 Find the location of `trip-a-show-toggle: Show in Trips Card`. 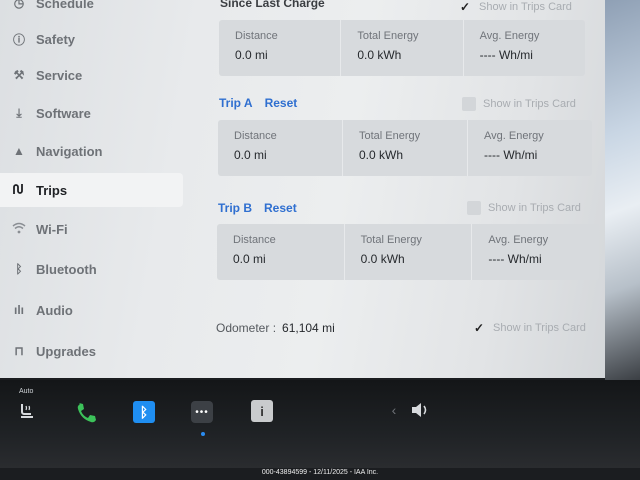

trip-a-show-toggle: Show in Trips Card is located at coordinates (519, 104).